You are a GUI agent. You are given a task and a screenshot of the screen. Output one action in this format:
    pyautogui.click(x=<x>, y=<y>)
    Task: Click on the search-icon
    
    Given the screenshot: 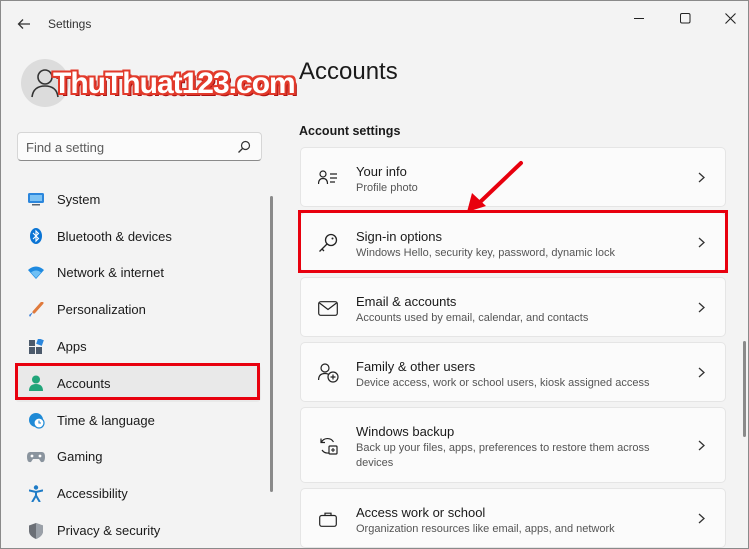 What is the action you would take?
    pyautogui.click(x=244, y=147)
    